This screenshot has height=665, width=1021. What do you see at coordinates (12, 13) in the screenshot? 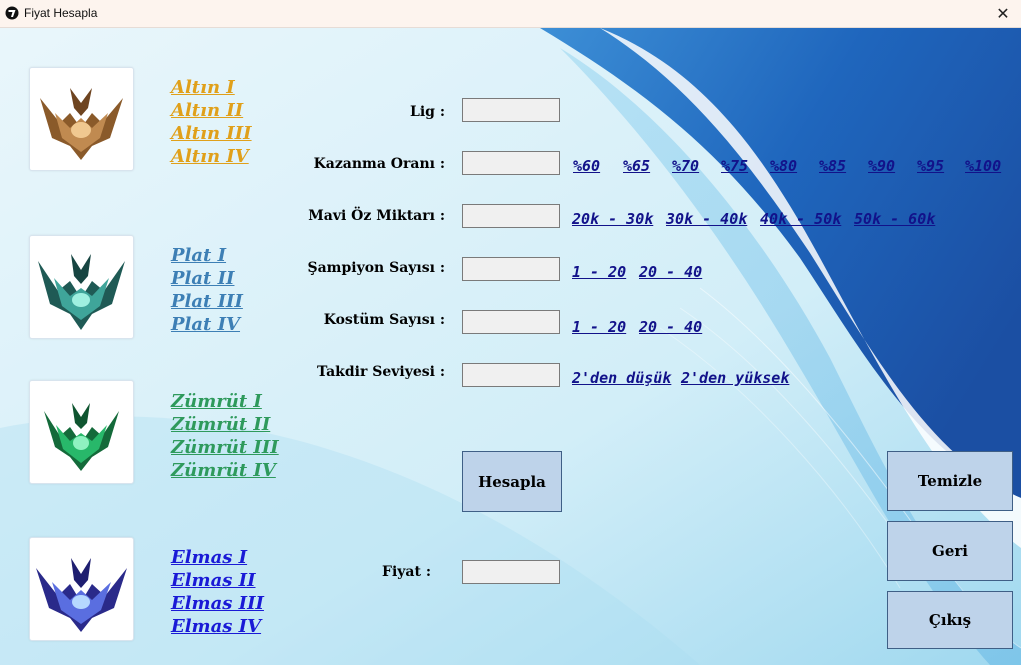
I see `app-logo-icon` at bounding box center [12, 13].